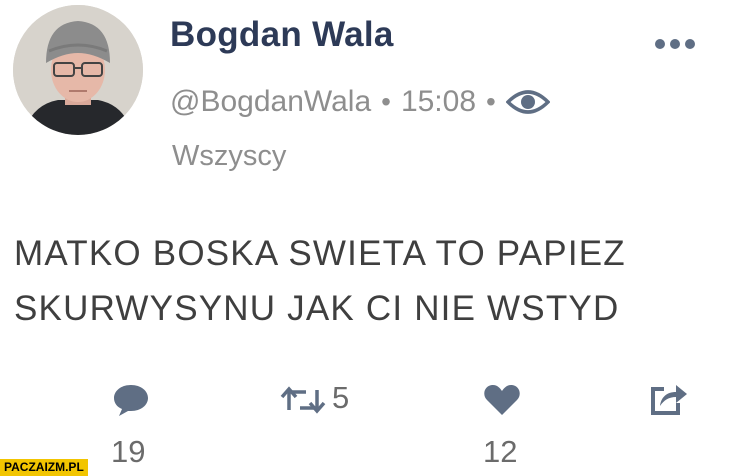 This screenshot has width=735, height=476. Describe the element at coordinates (341, 397) in the screenshot. I see `retweet-count: 5` at that location.